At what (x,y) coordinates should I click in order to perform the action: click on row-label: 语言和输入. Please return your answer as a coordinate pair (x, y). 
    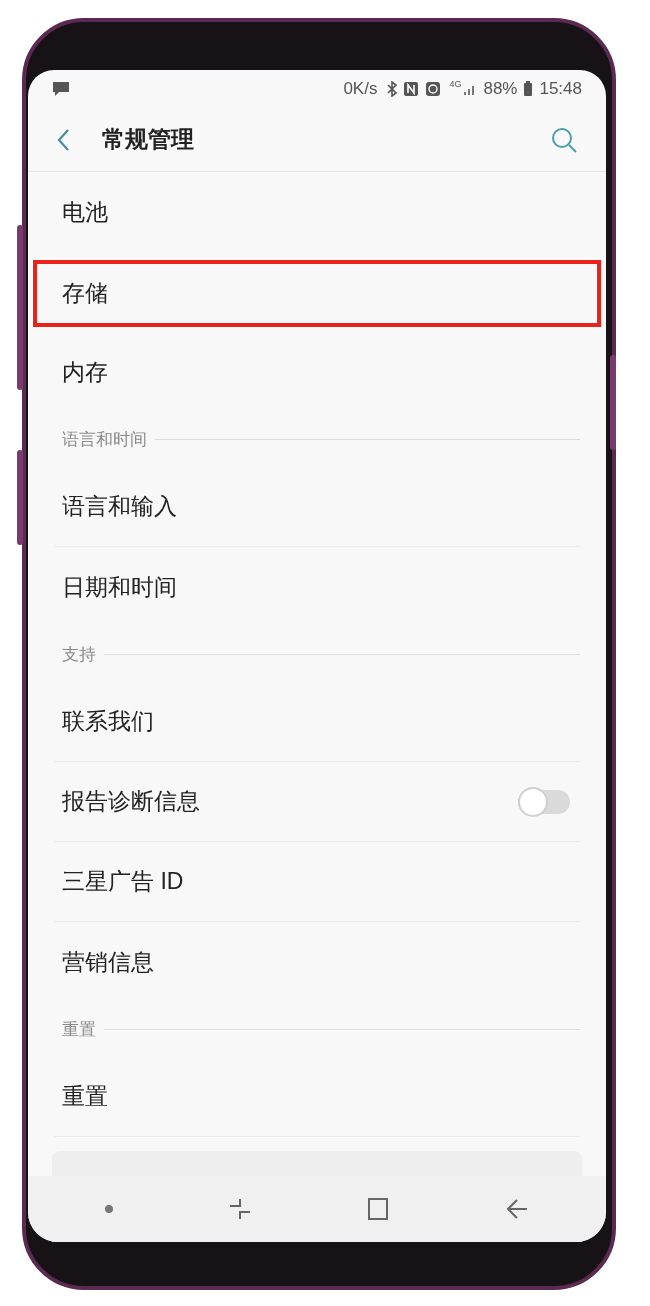
    Looking at the image, I should click on (120, 507).